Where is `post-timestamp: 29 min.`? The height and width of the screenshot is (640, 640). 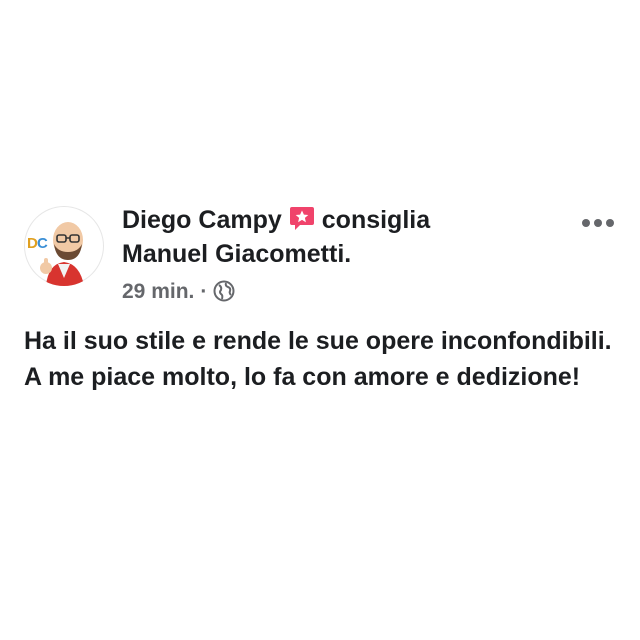 post-timestamp: 29 min. is located at coordinates (158, 291).